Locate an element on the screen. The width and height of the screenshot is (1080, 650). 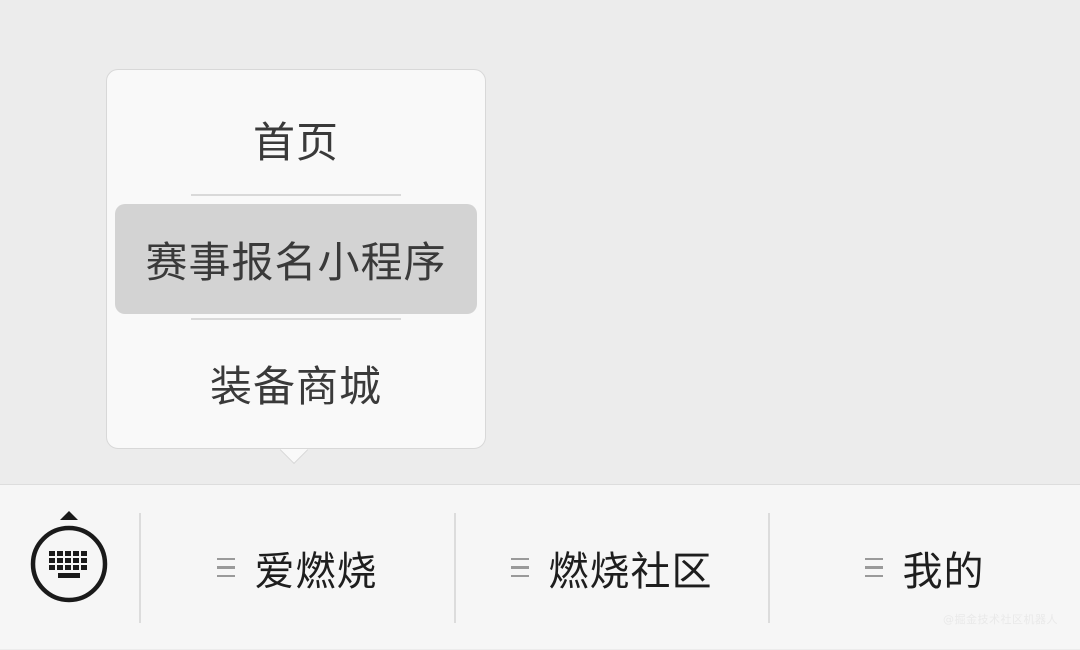
tab-ai-ranshao: 爱燃烧 is located at coordinates (297, 567).